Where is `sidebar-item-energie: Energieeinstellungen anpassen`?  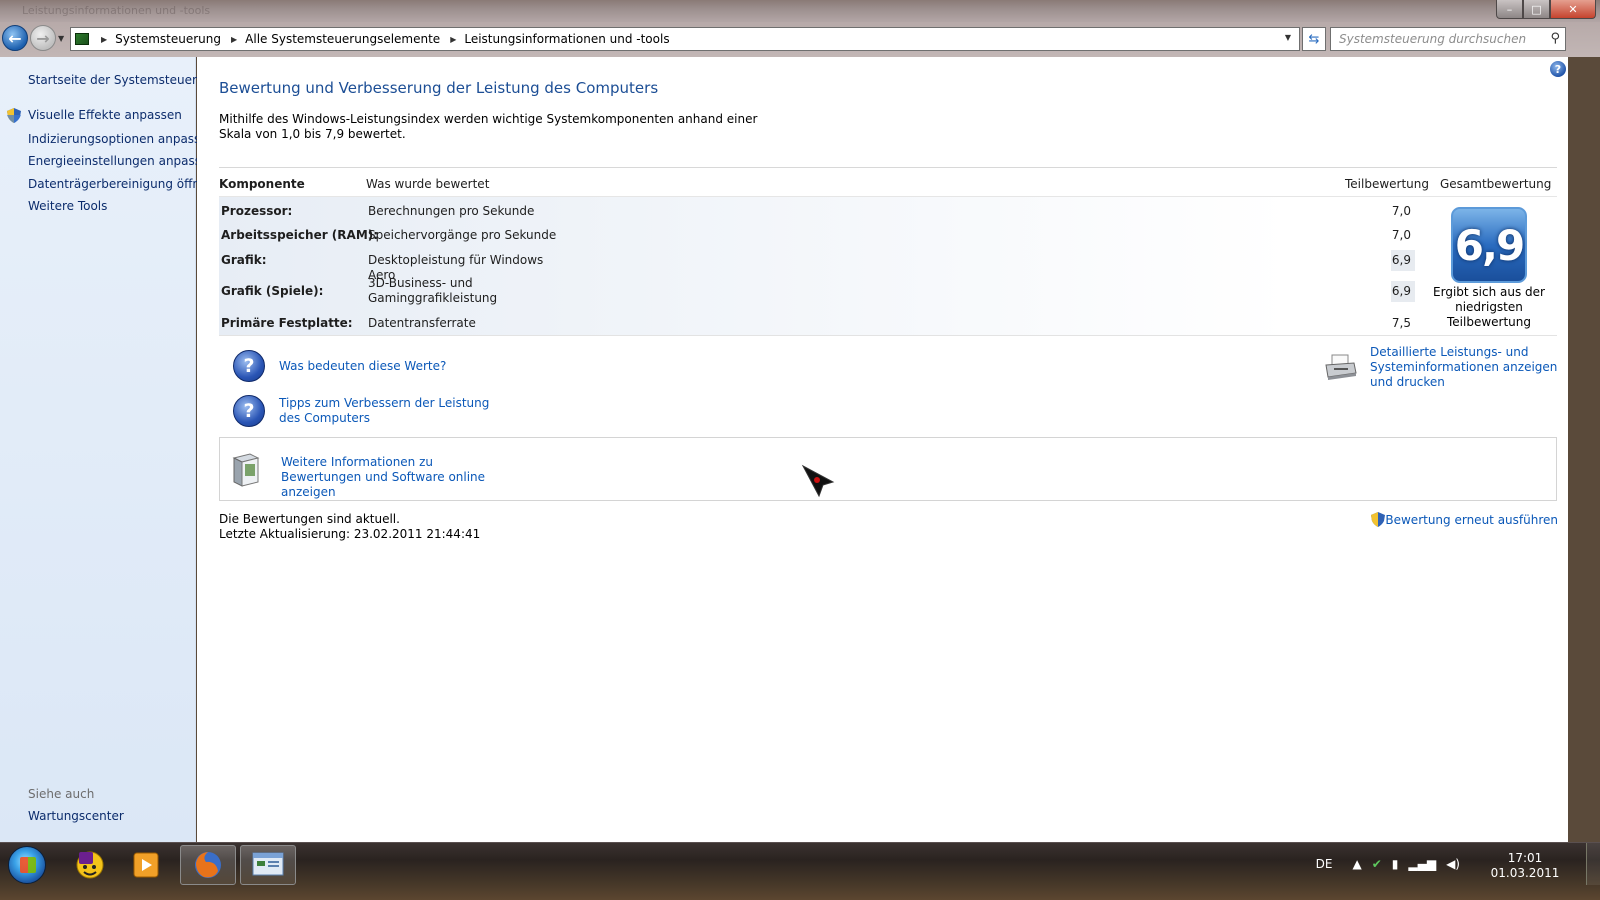 sidebar-item-energie: Energieeinstellungen anpassen is located at coordinates (122, 161).